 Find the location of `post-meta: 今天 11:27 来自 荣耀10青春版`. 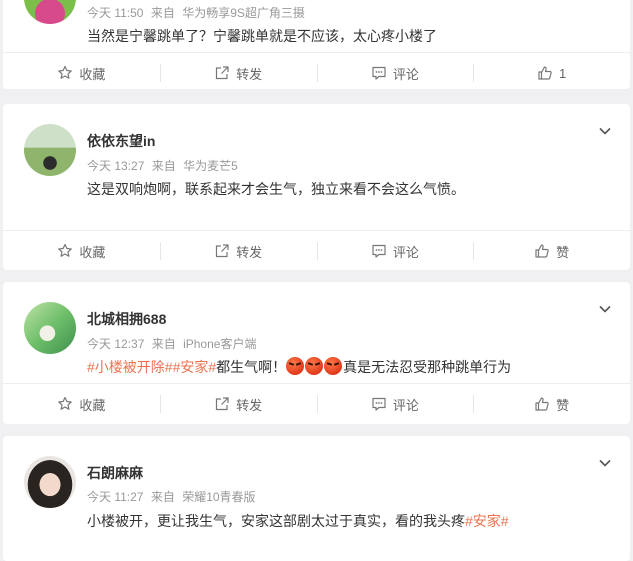

post-meta: 今天 11:27 来自 荣耀10青春版 is located at coordinates (173, 496).